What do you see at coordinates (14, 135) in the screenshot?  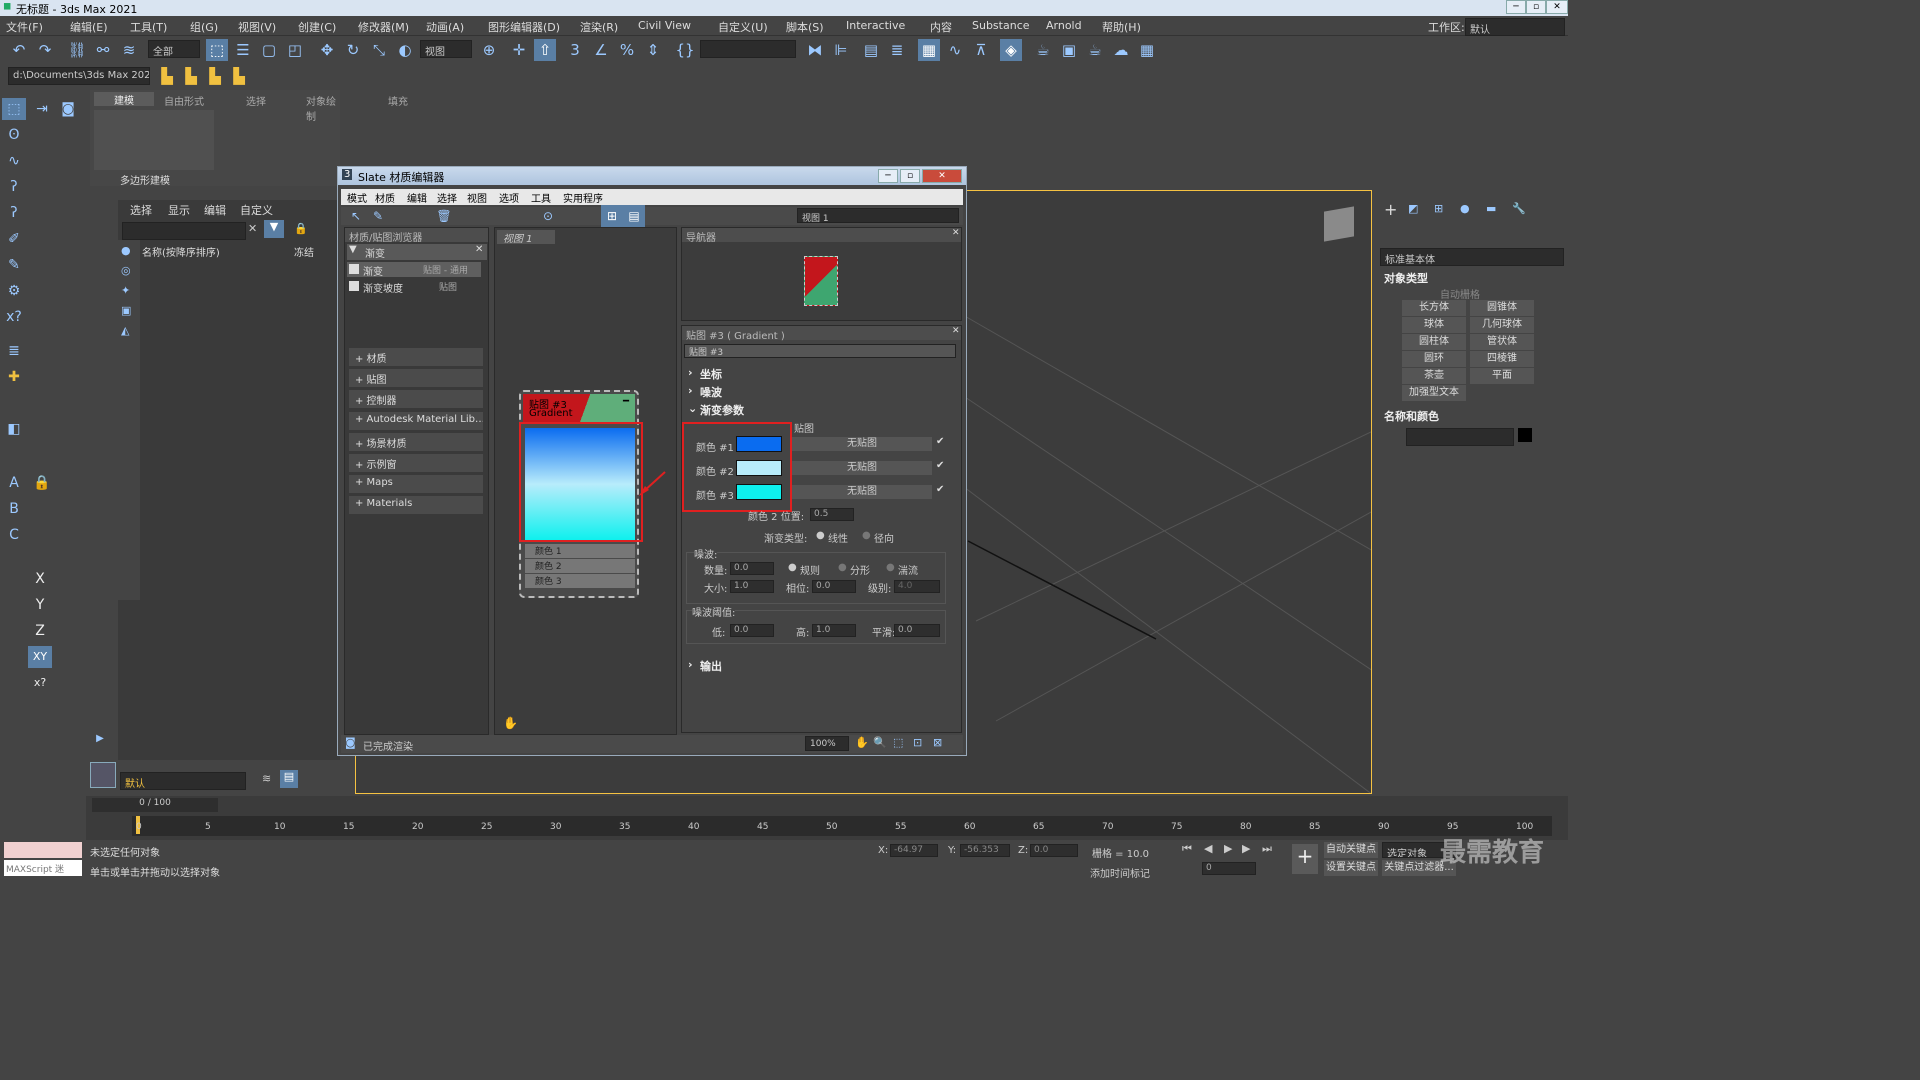 I see `lasso-icon: ʘ` at bounding box center [14, 135].